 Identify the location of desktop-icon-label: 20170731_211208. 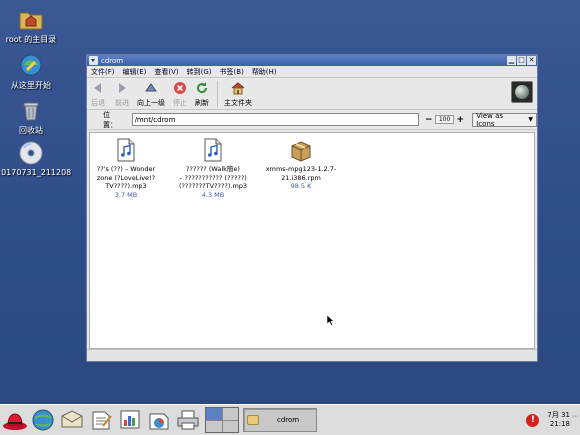
(36, 172).